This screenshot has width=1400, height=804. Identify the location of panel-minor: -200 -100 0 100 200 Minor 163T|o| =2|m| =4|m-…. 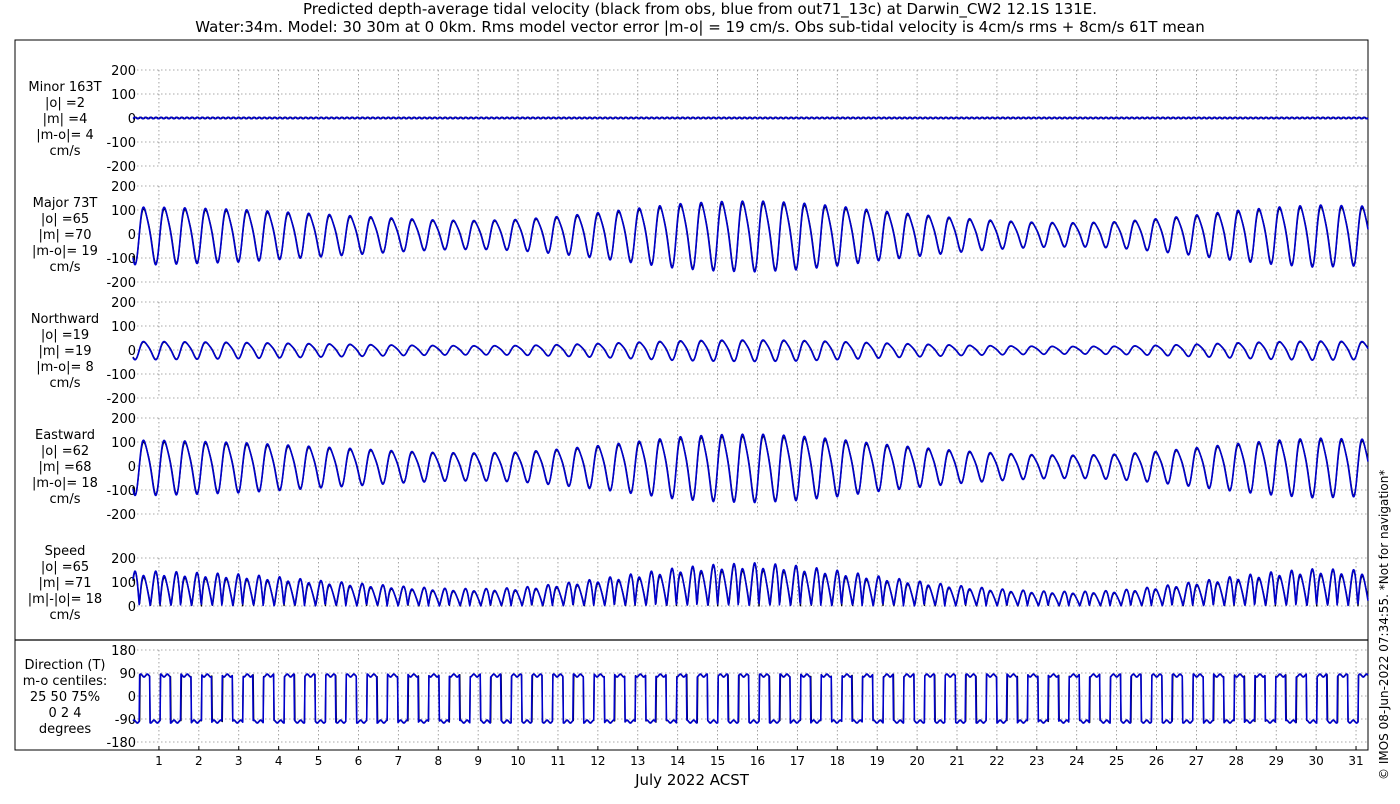
(698, 119).